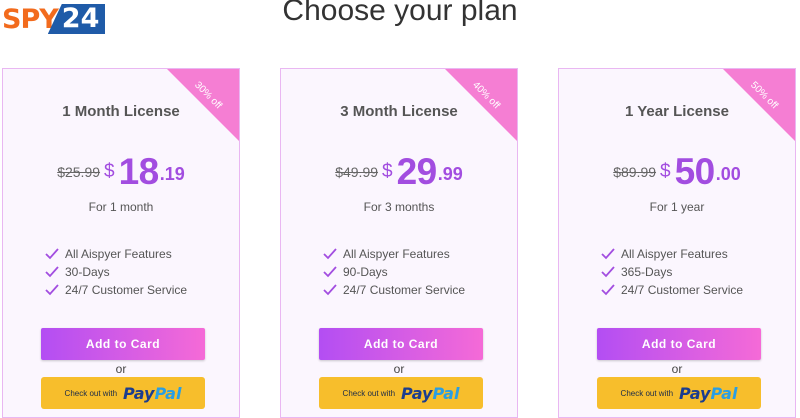 The width and height of the screenshot is (800, 418). What do you see at coordinates (87, 272) in the screenshot?
I see `feature-label: 30-Days` at bounding box center [87, 272].